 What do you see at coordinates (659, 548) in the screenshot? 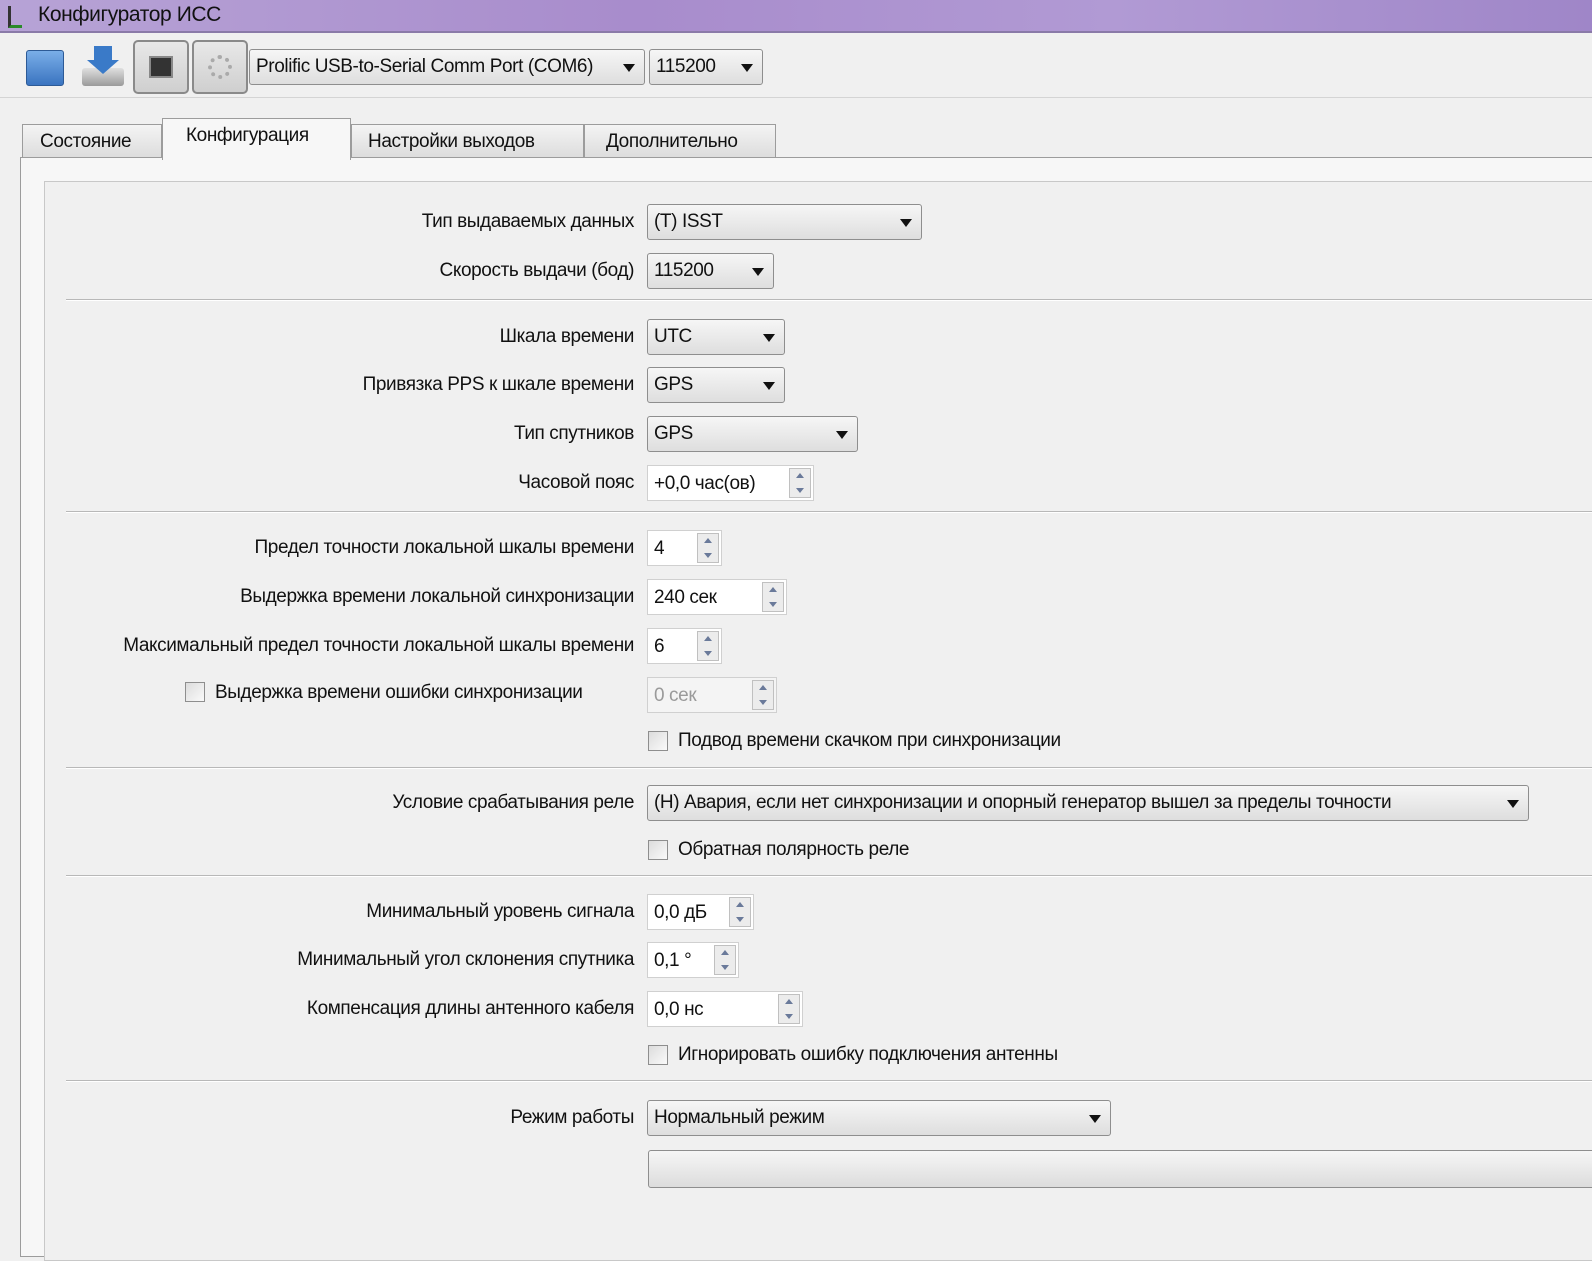
I see `accuracy-limit-value: 4` at bounding box center [659, 548].